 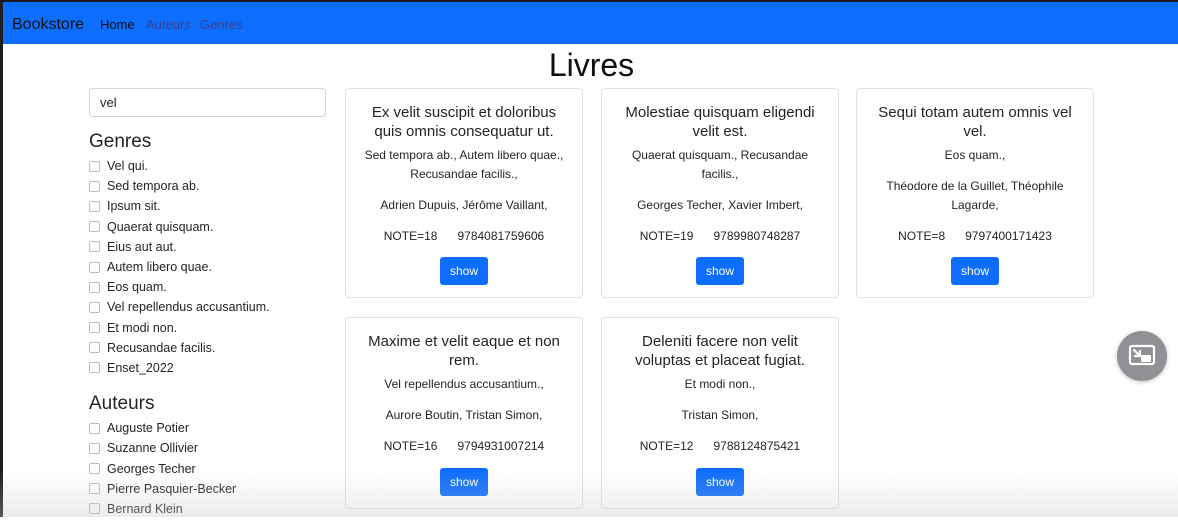 I want to click on book-authors: Tristan Simon,, so click(x=720, y=415).